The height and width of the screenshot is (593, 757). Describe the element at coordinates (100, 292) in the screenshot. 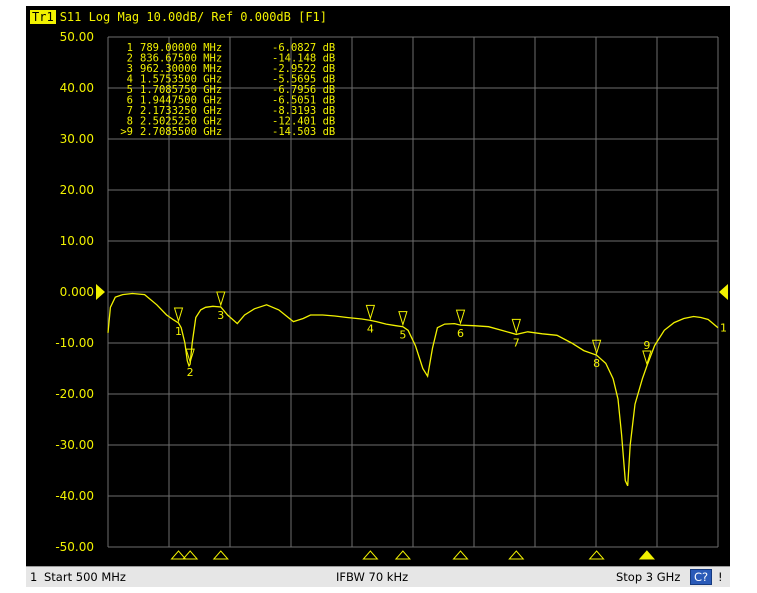

I see `reference-arrow-left` at that location.